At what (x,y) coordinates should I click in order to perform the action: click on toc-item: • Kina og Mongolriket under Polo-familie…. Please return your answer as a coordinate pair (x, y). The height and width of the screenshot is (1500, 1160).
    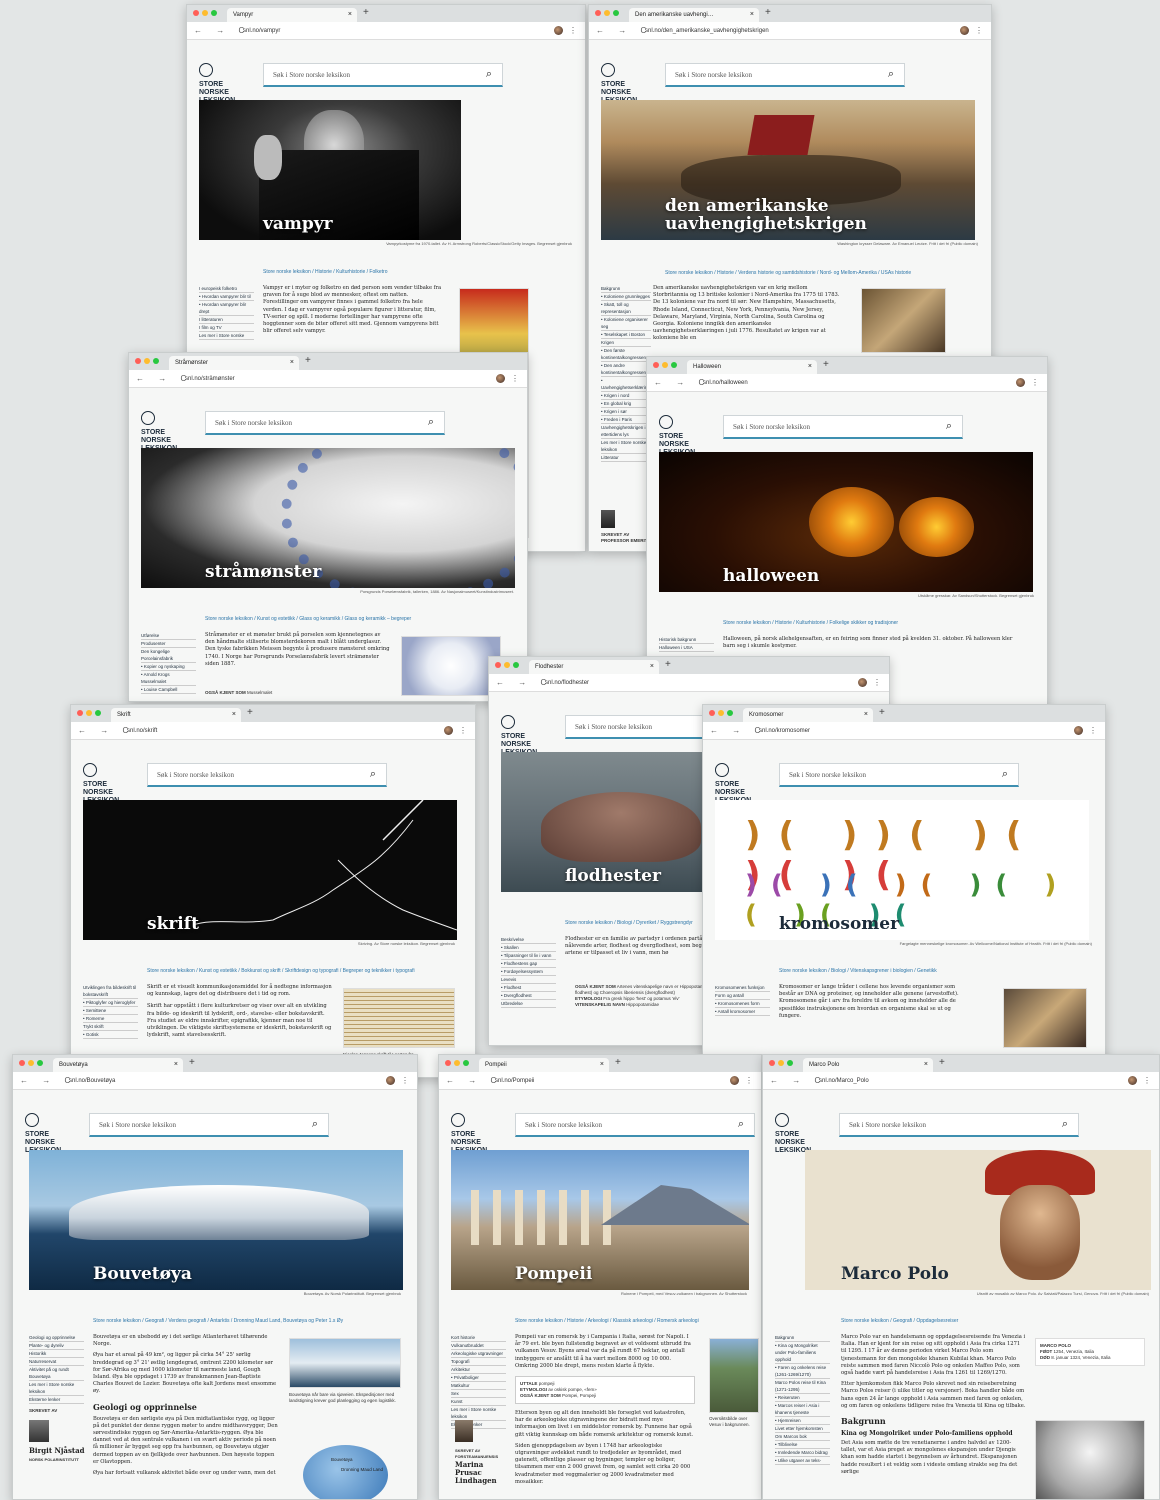
    Looking at the image, I should click on (802, 1353).